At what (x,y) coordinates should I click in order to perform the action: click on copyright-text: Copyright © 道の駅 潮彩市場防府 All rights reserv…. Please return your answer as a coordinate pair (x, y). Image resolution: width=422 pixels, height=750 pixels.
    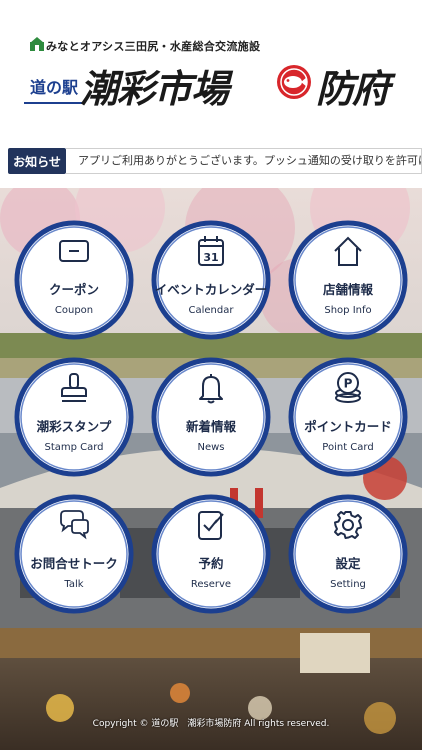
    Looking at the image, I should click on (211, 724).